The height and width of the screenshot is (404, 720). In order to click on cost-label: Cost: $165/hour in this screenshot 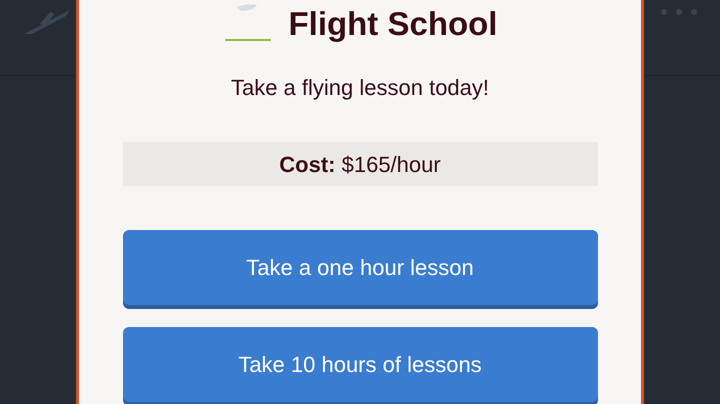, I will do `click(360, 164)`.